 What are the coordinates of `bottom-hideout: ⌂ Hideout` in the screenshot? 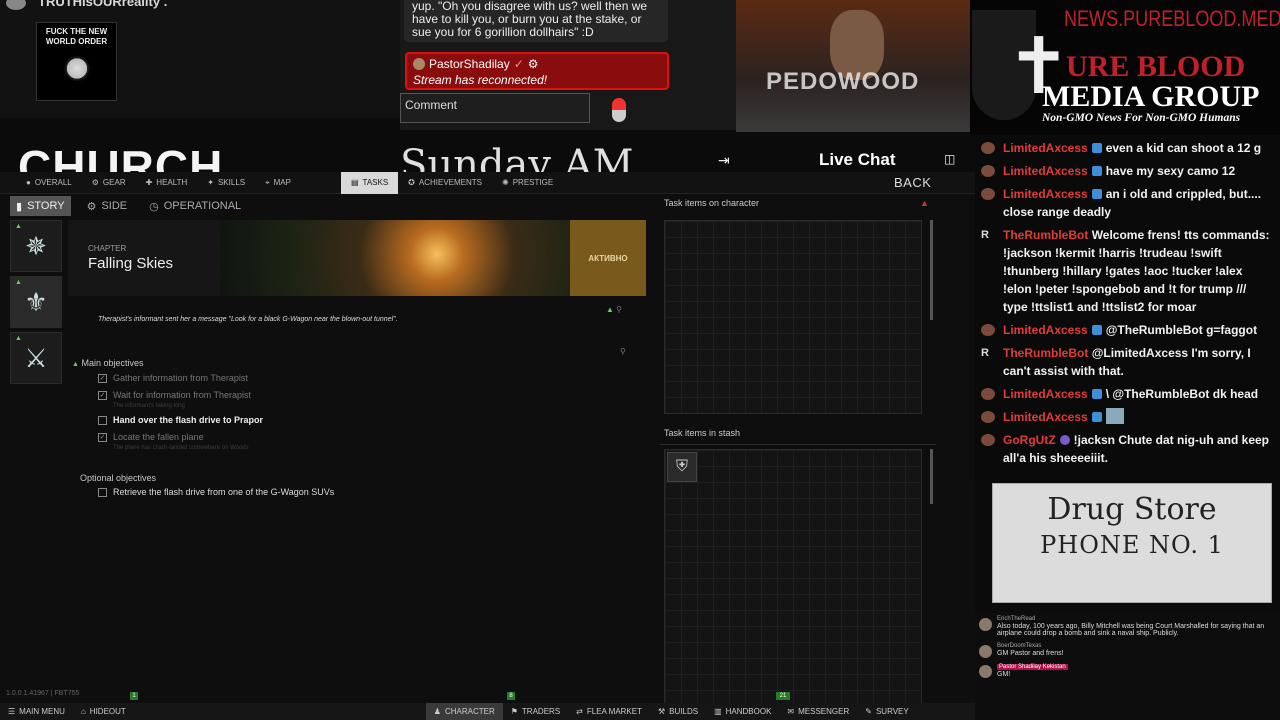 It's located at (103, 711).